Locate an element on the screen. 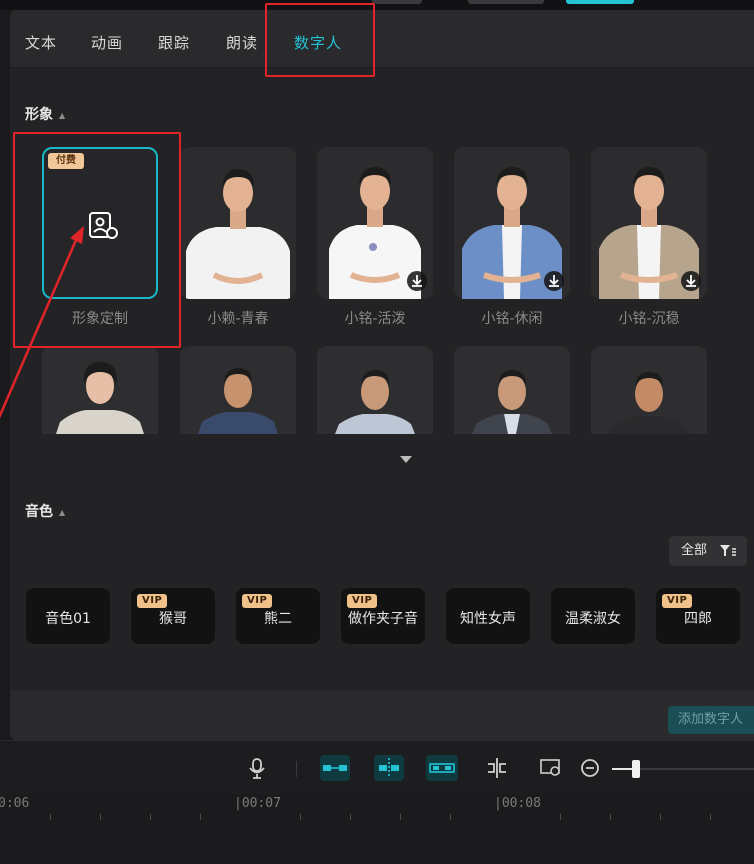 This screenshot has width=754, height=864. voice-card: 音色01 is located at coordinates (68, 616).